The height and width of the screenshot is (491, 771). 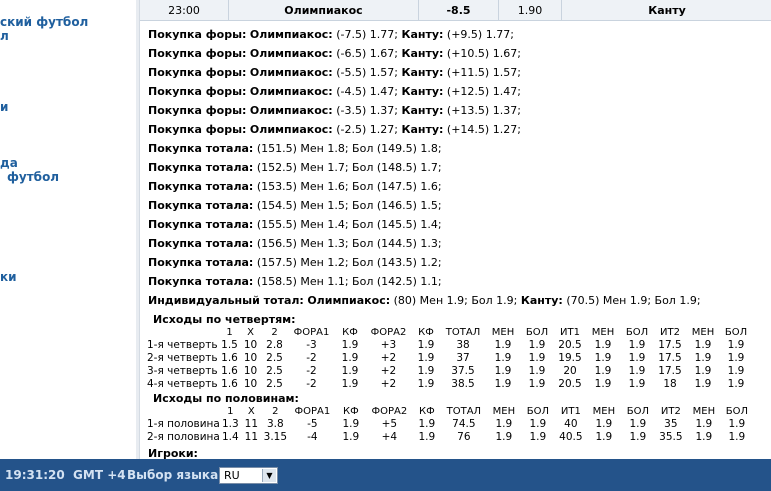 I want to click on match-odd: 1.90, so click(x=530, y=10).